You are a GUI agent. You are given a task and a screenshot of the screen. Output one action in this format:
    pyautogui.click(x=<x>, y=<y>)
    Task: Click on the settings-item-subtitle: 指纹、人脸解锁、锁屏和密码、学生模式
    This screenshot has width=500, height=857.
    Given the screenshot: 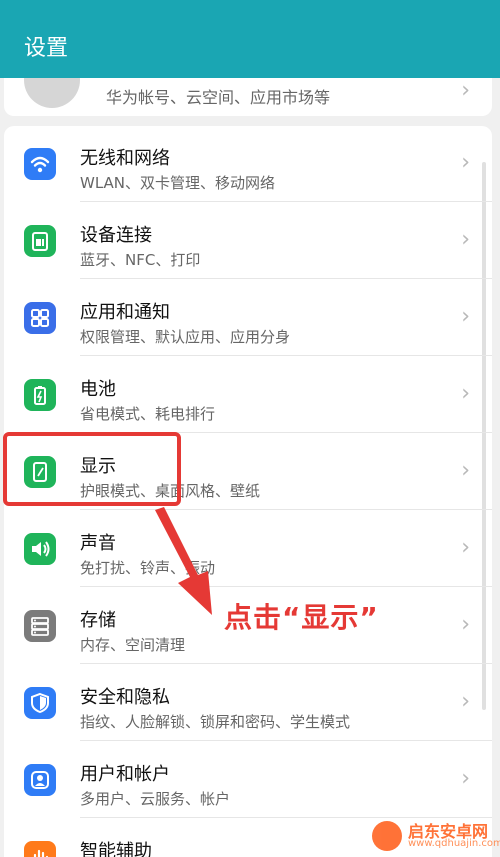 What is the action you would take?
    pyautogui.click(x=215, y=722)
    